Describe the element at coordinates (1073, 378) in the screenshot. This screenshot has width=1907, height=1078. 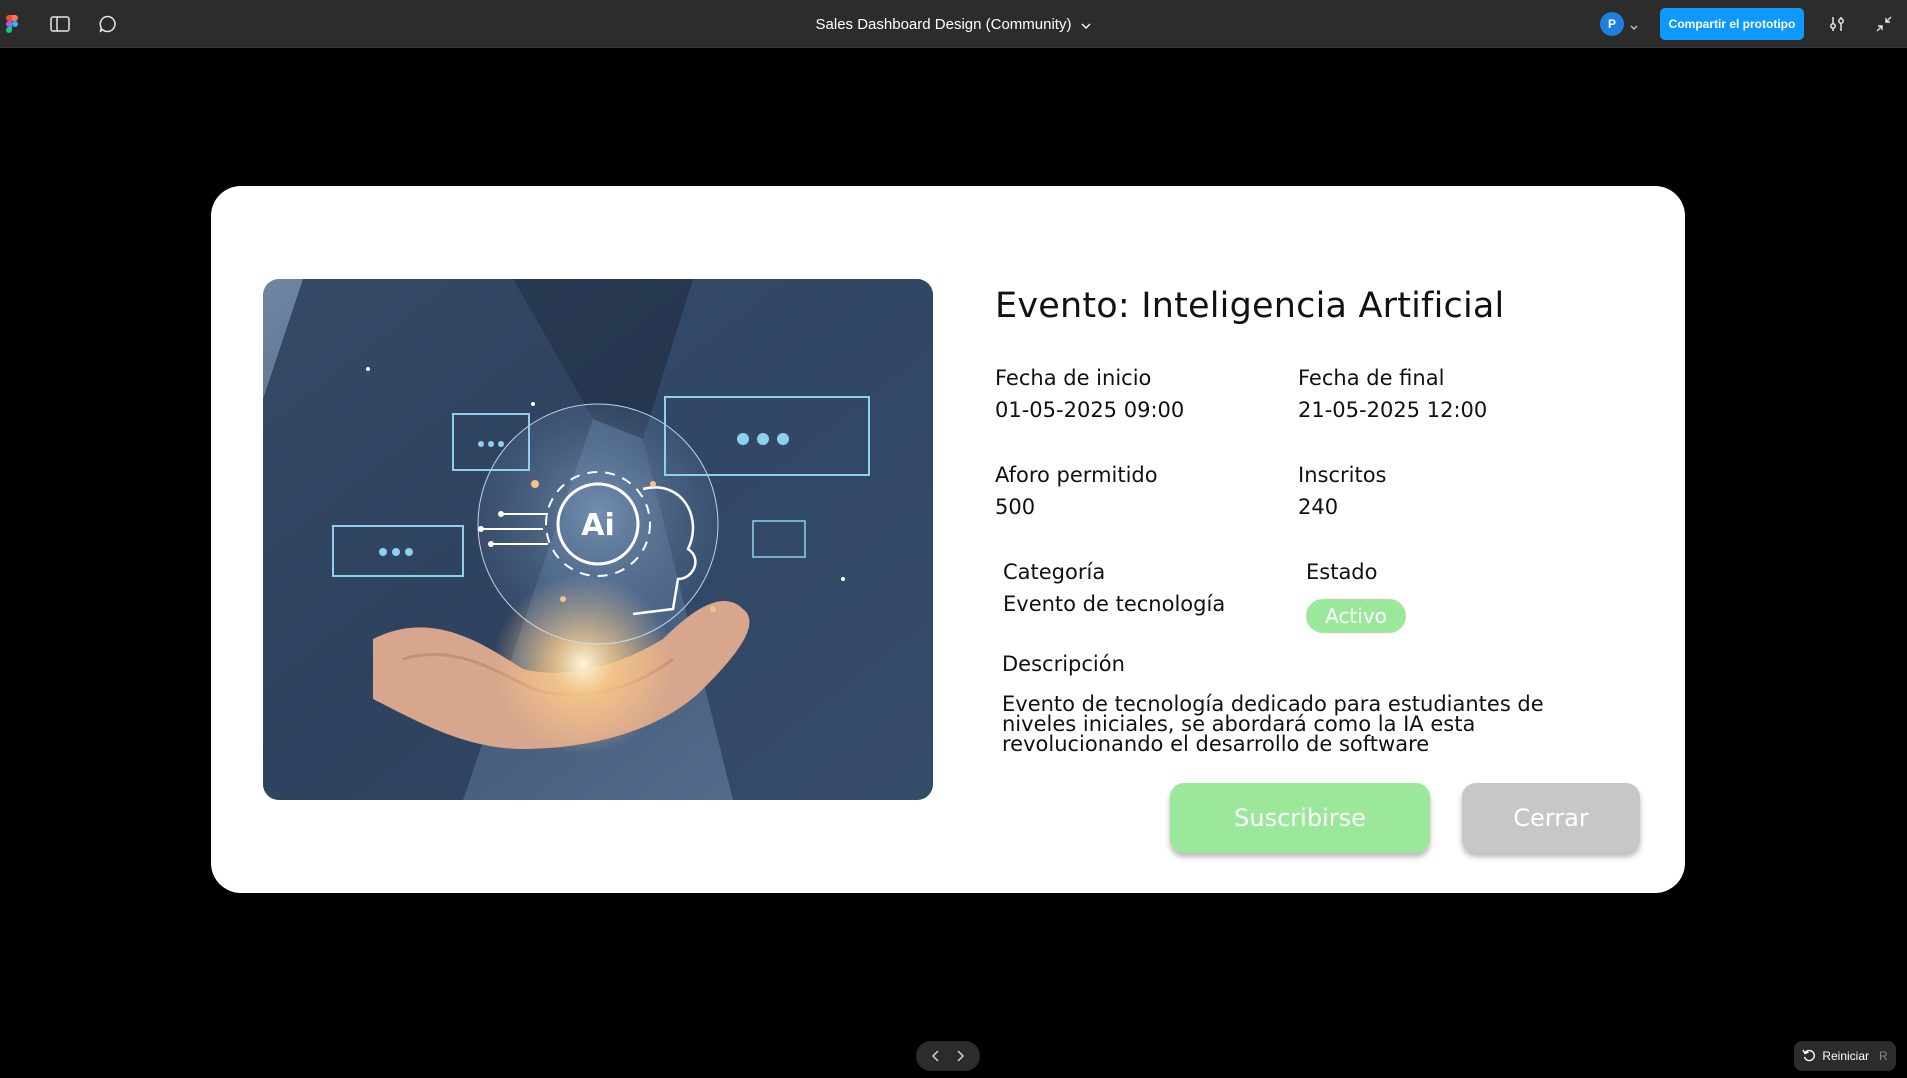
I see `start-date-label: Fecha de inicio` at that location.